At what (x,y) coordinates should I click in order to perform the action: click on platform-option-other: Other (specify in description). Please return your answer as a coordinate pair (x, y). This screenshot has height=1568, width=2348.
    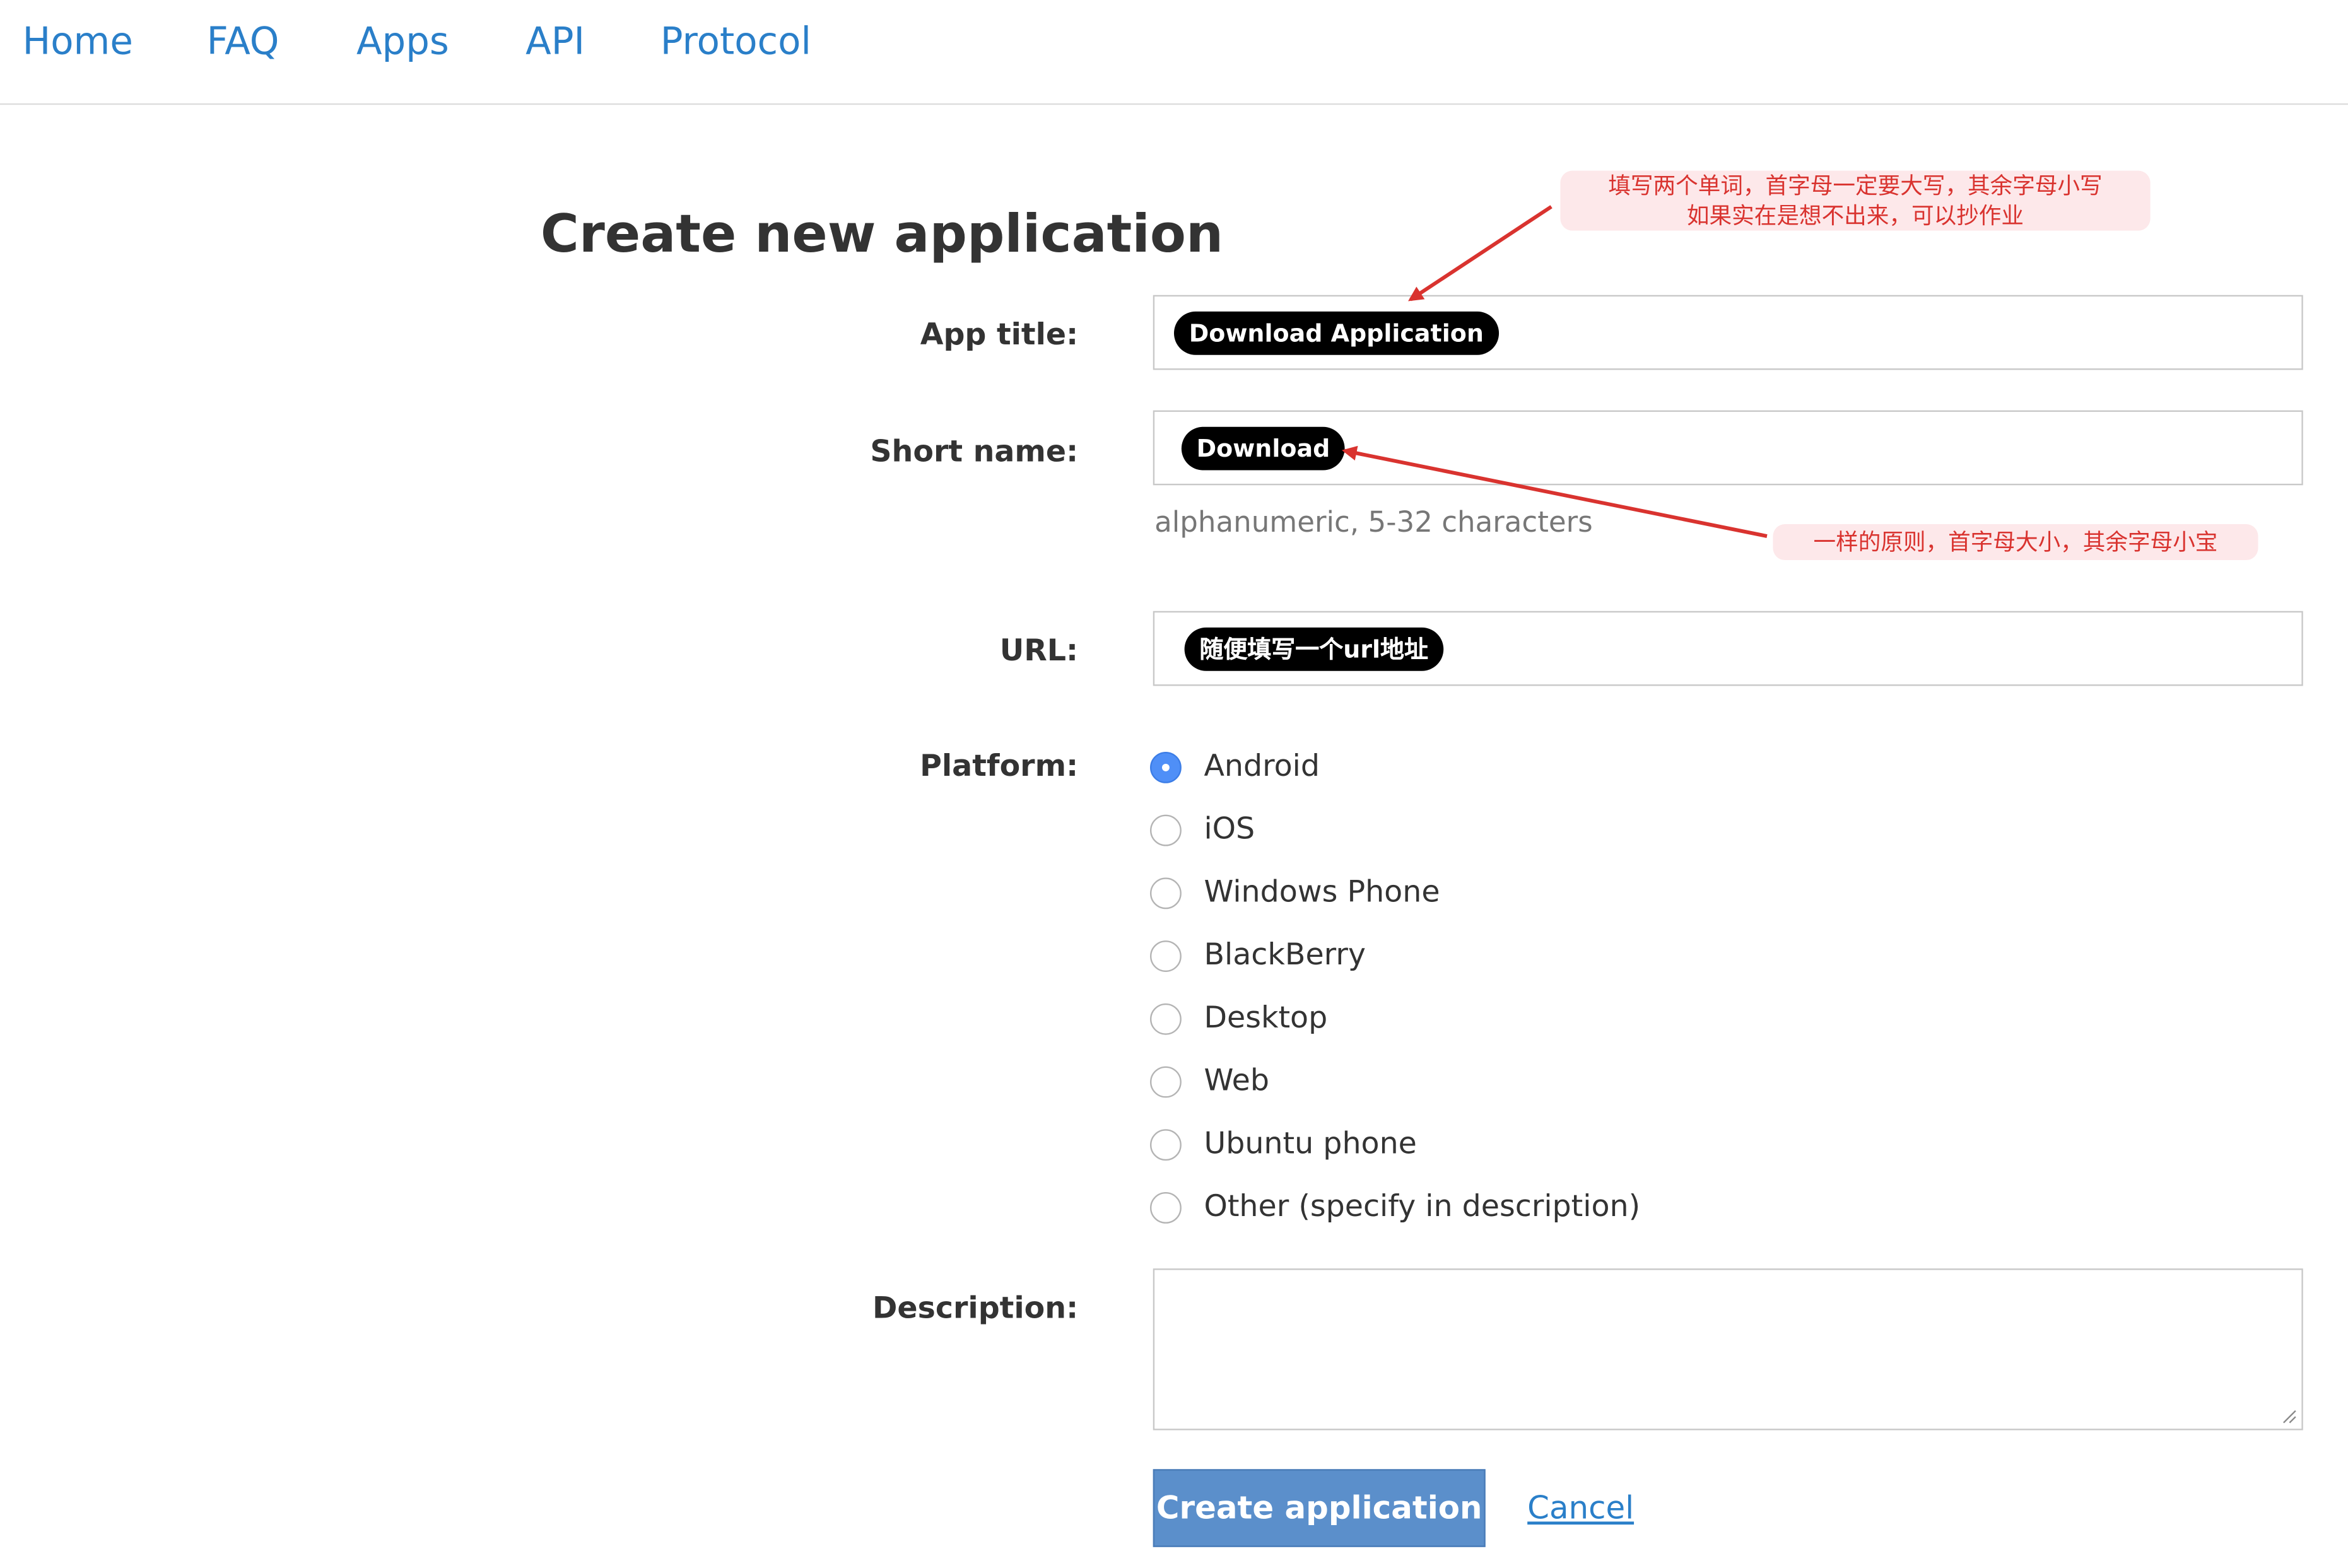
    Looking at the image, I should click on (1419, 1208).